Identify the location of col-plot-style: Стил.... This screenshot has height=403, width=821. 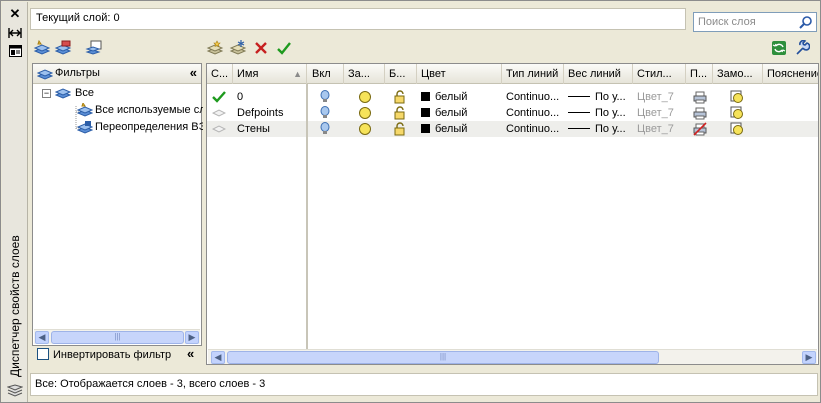
(659, 74).